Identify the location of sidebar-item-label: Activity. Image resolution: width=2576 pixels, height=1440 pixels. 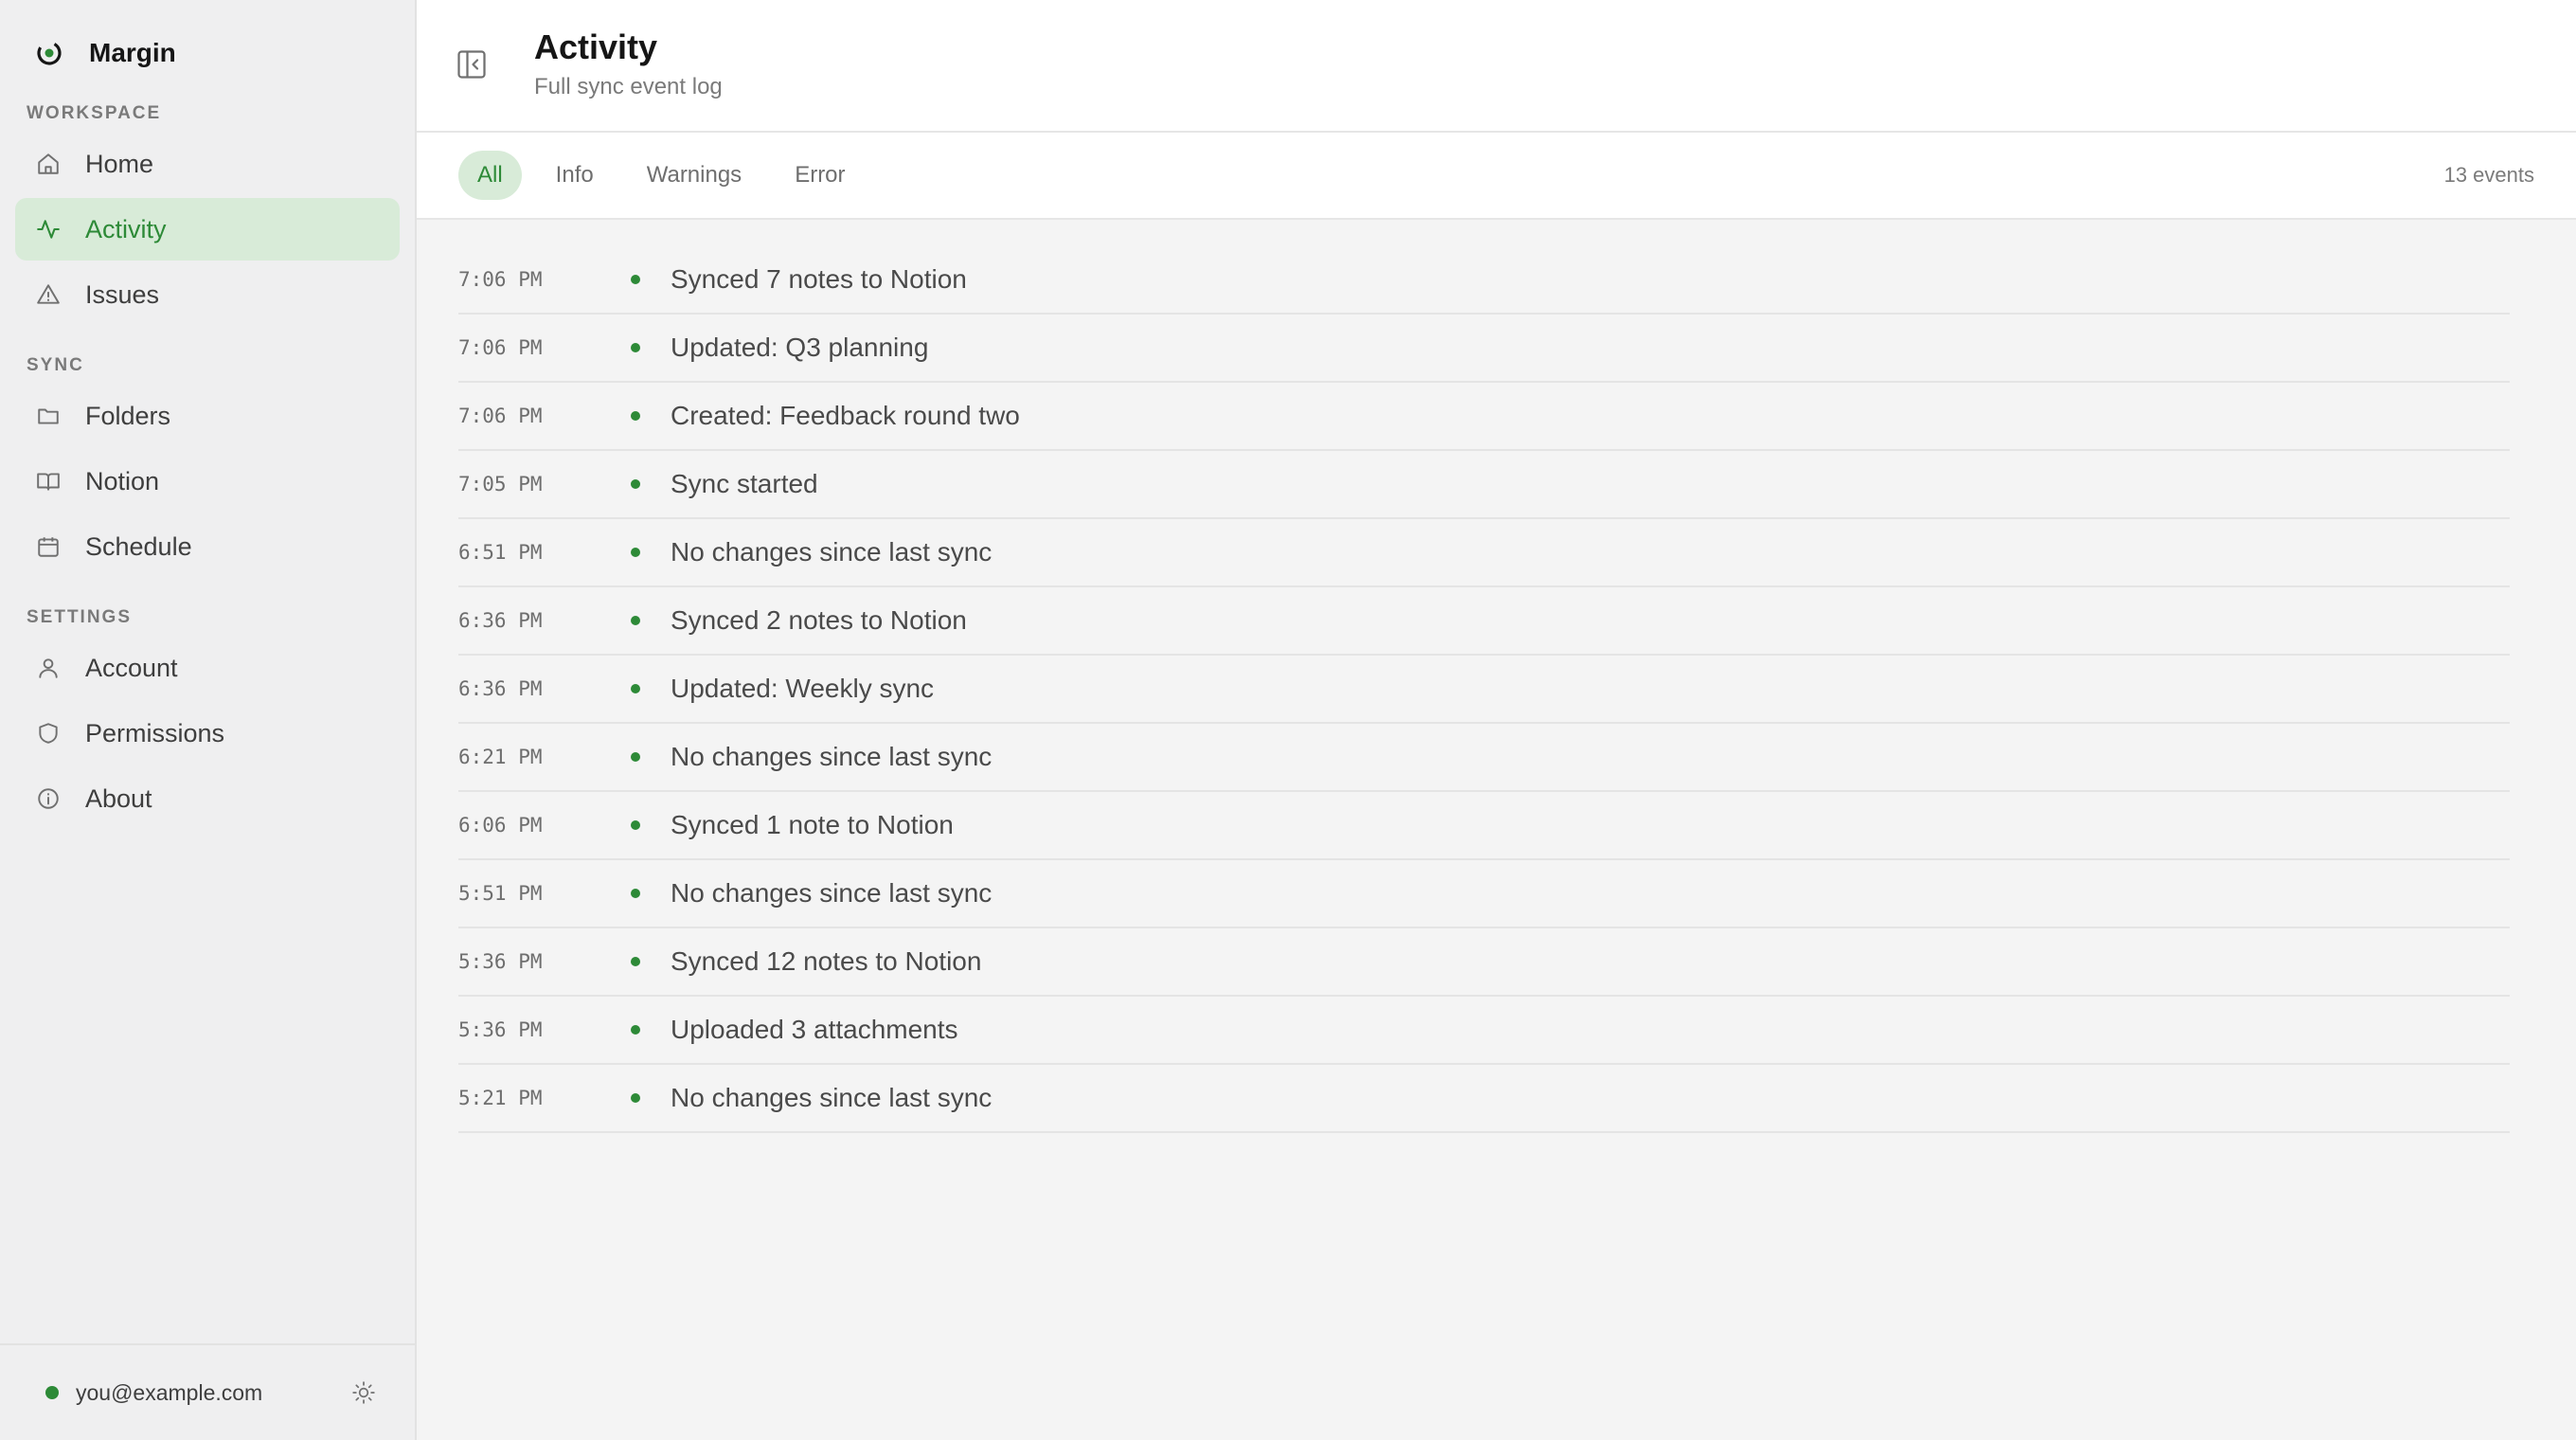
(126, 228).